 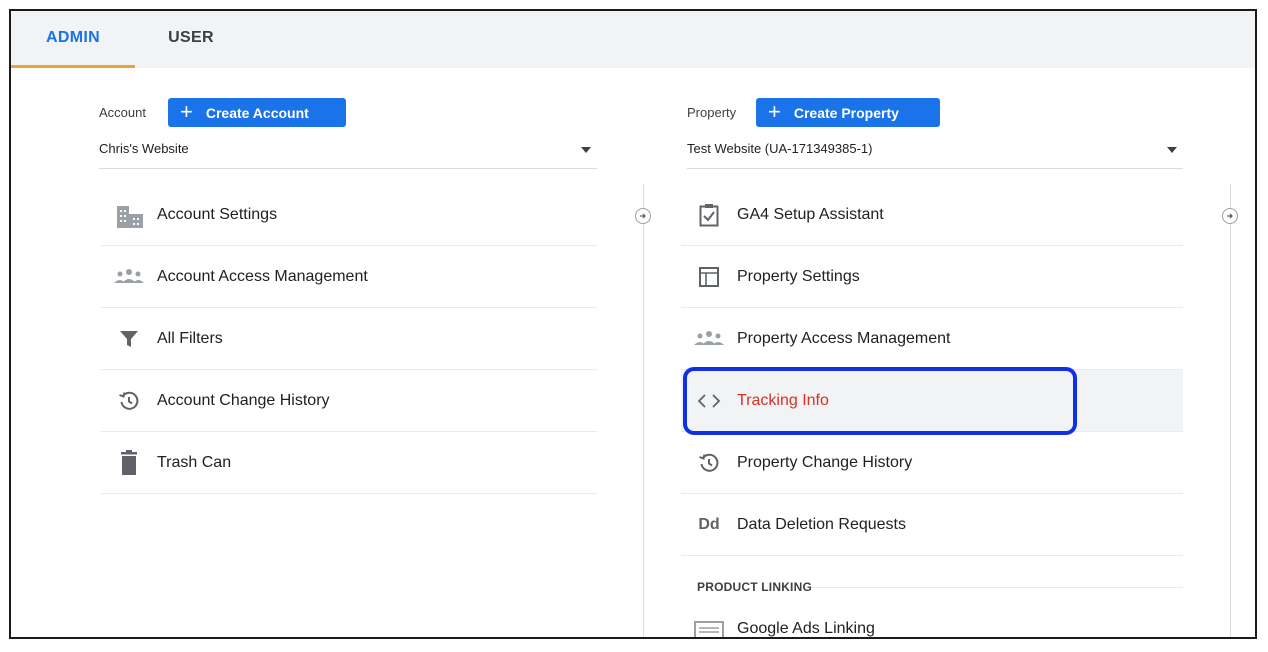 I want to click on menu-item-label: Property Settings, so click(x=798, y=276).